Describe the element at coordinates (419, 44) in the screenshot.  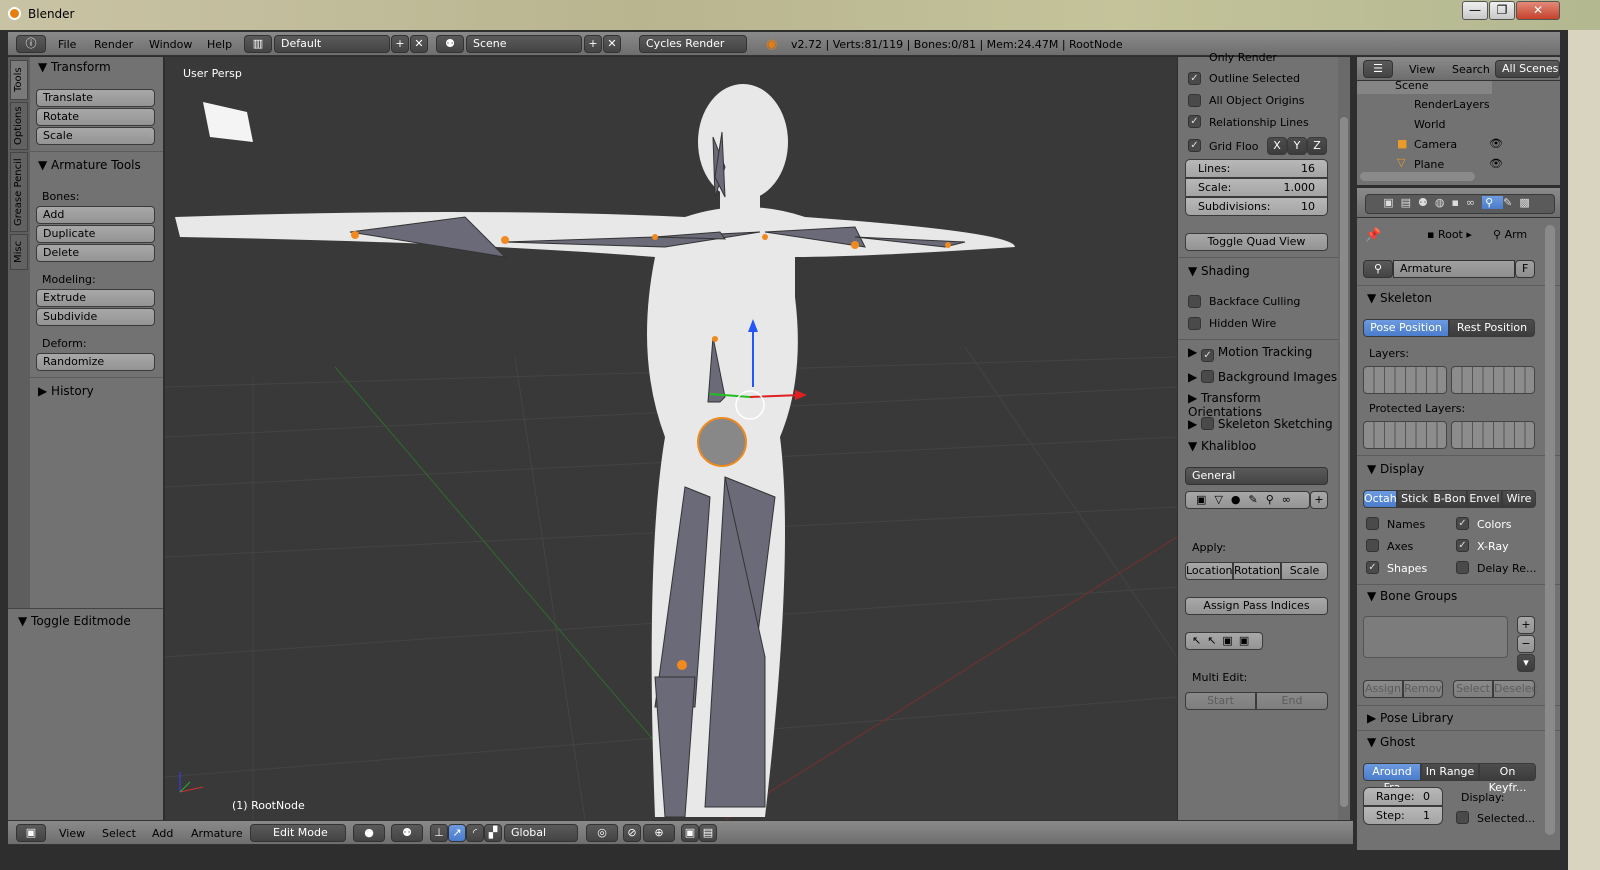
I see `delete-layout-icon: ✕` at that location.